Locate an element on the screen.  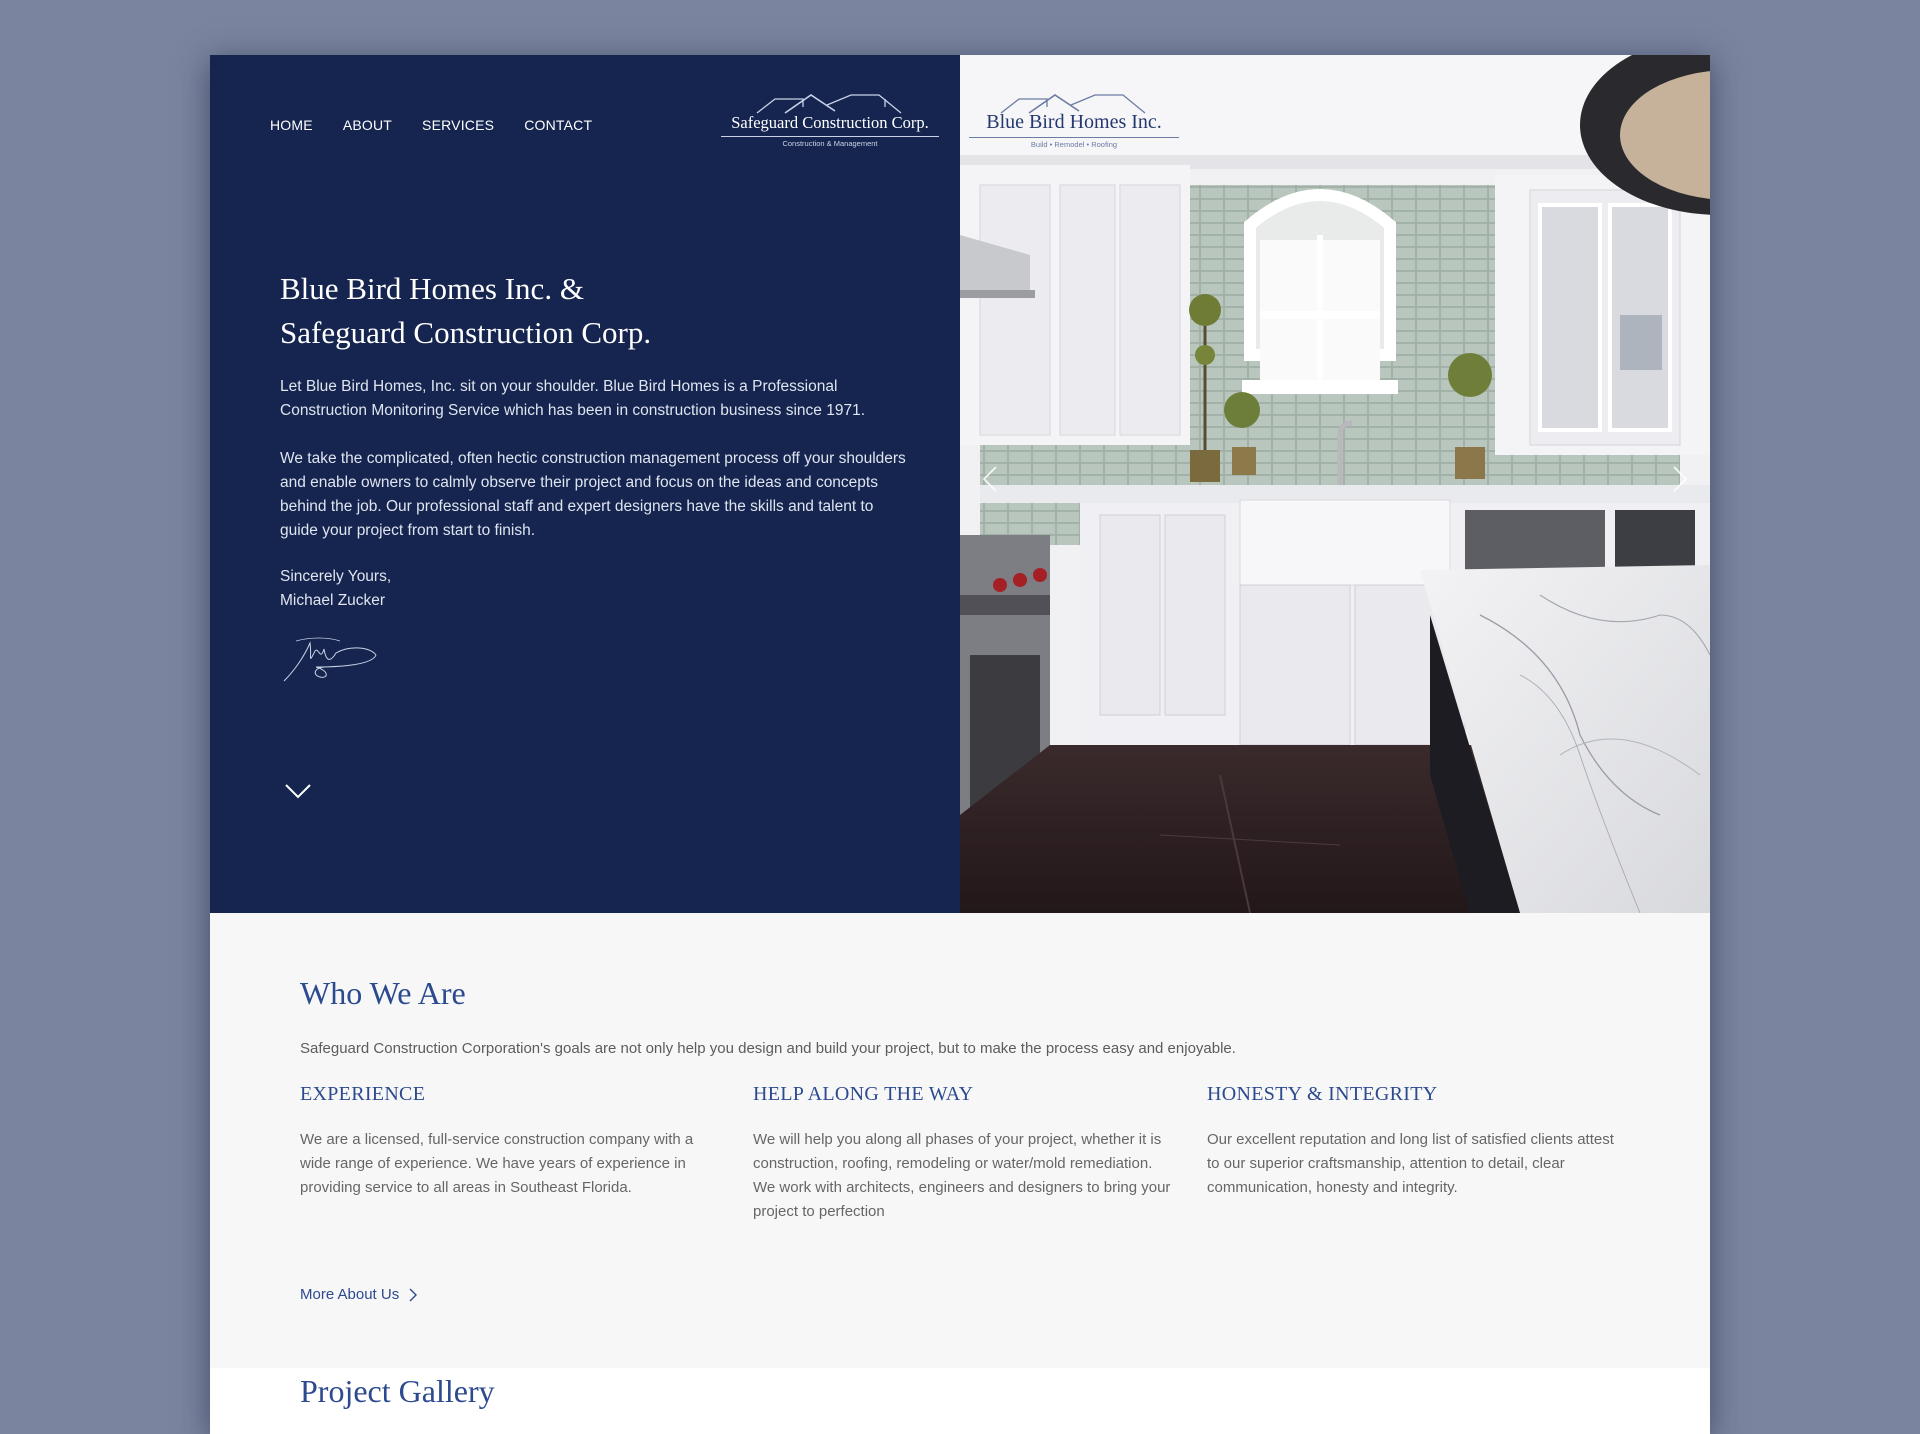
main-nav: HOME ABOUT SERVICES CONTACT is located at coordinates (431, 125).